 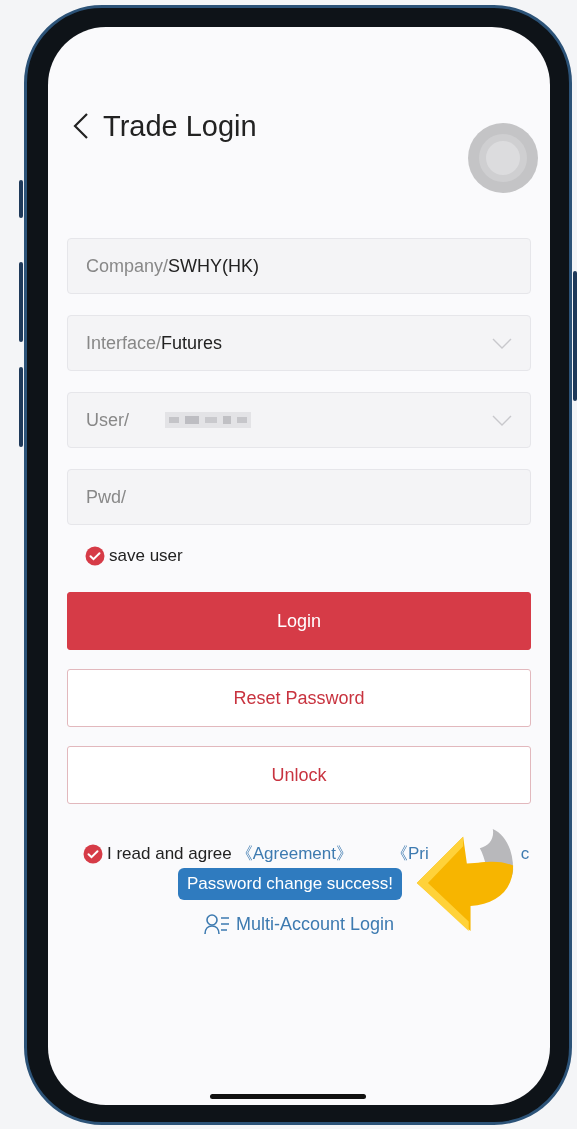 I want to click on multi-account-link: Multi-Account Login, so click(x=299, y=924).